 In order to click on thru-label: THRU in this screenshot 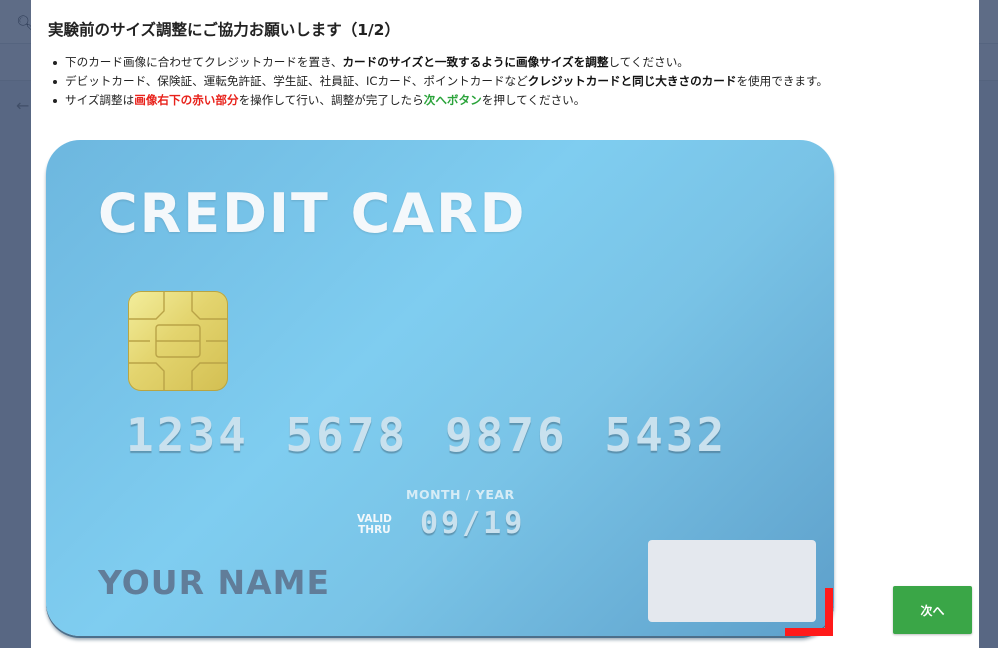, I will do `click(374, 530)`.